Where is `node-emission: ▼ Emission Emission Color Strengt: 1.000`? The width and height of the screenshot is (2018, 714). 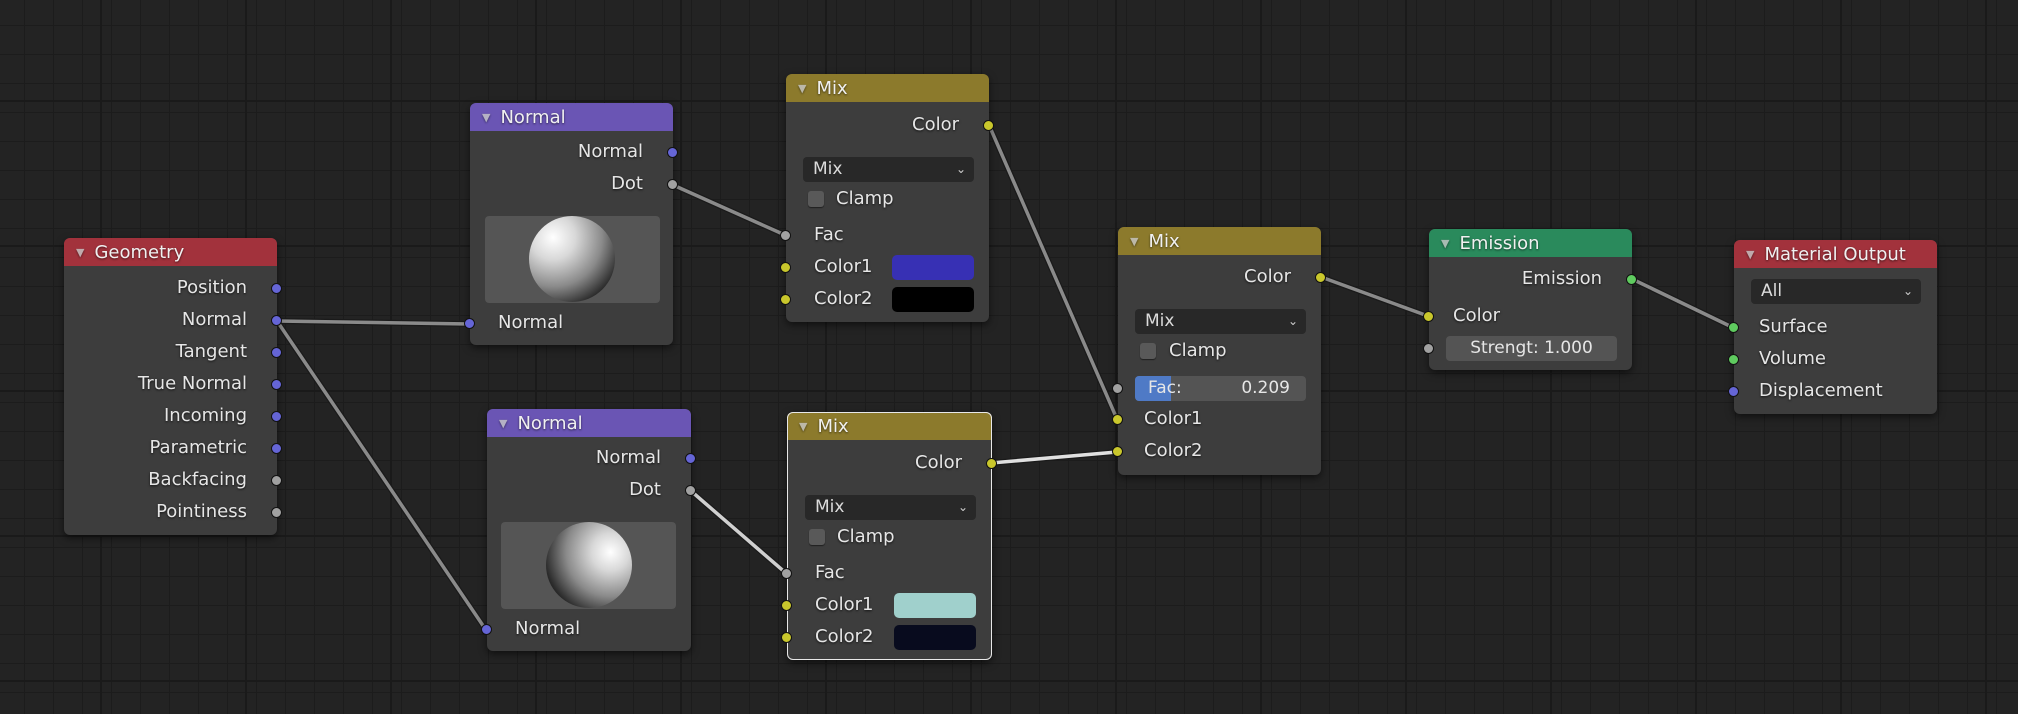 node-emission: ▼ Emission Emission Color Strengt: 1.000 is located at coordinates (1530, 299).